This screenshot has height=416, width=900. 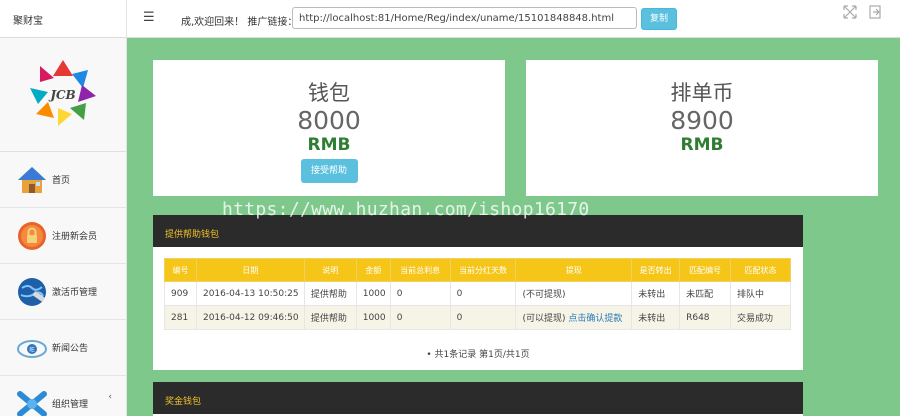 I want to click on menu-icon: ☰, so click(x=149, y=17).